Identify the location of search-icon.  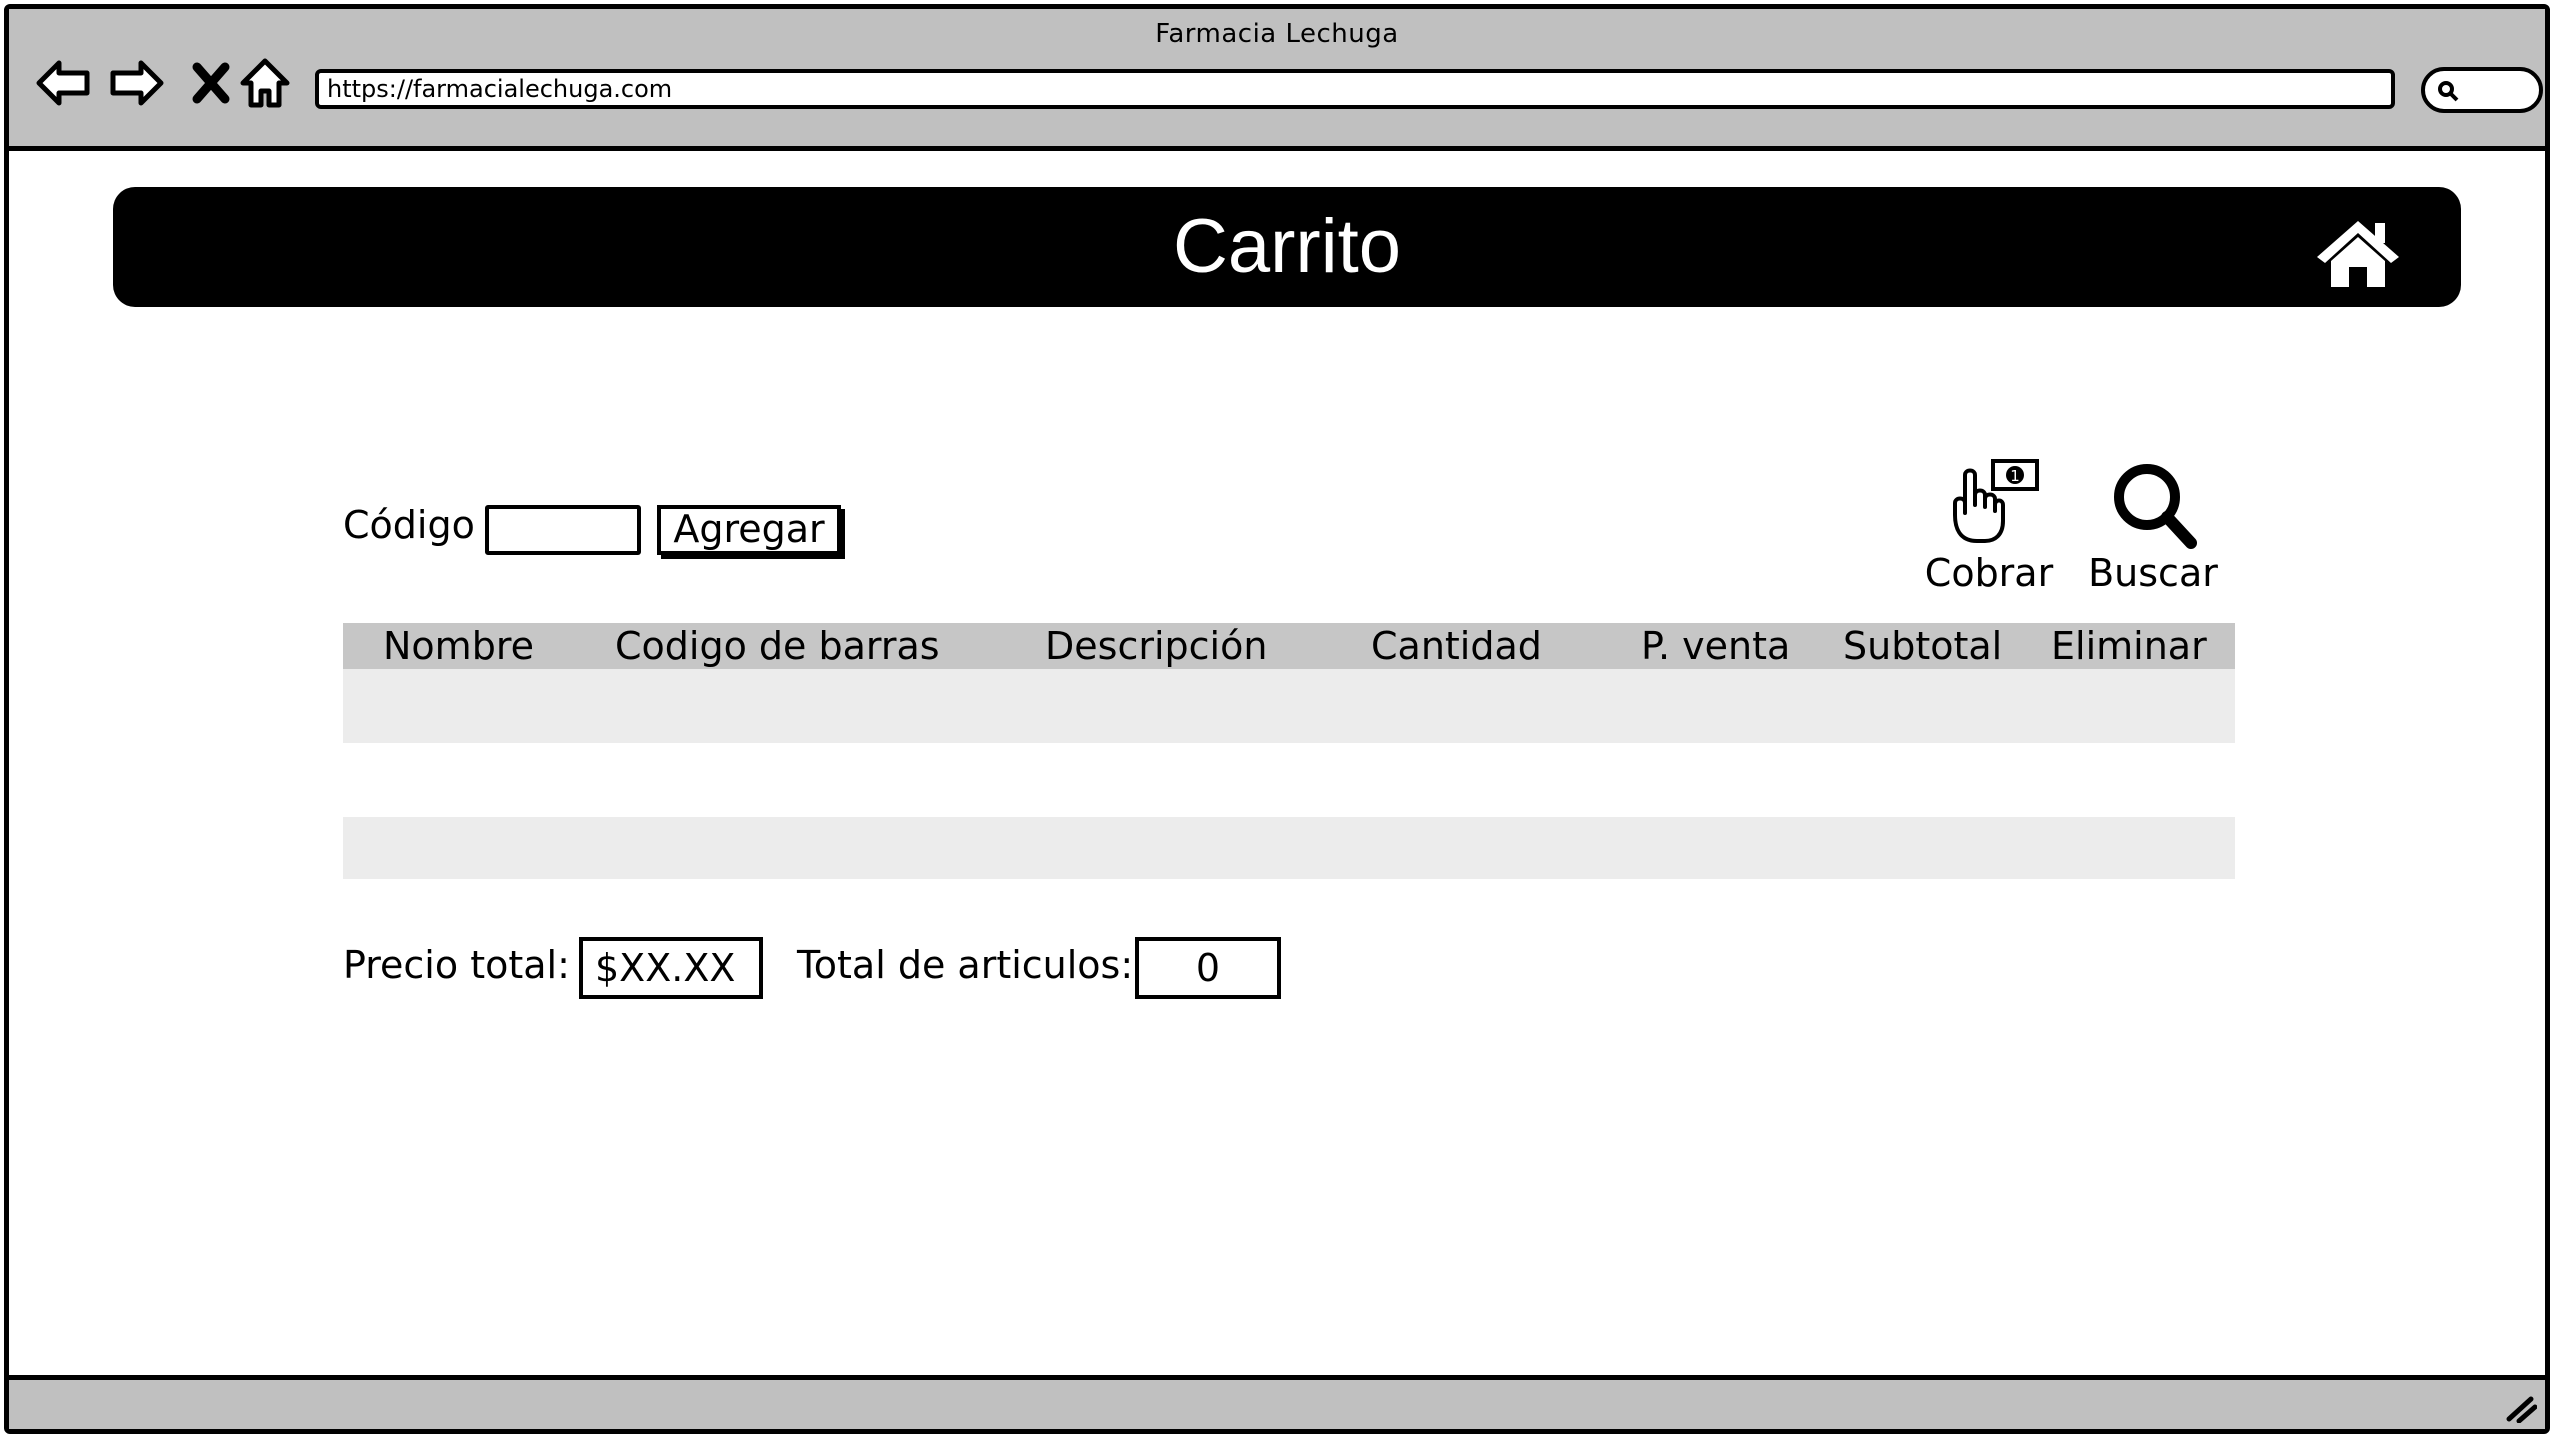
(2155, 506).